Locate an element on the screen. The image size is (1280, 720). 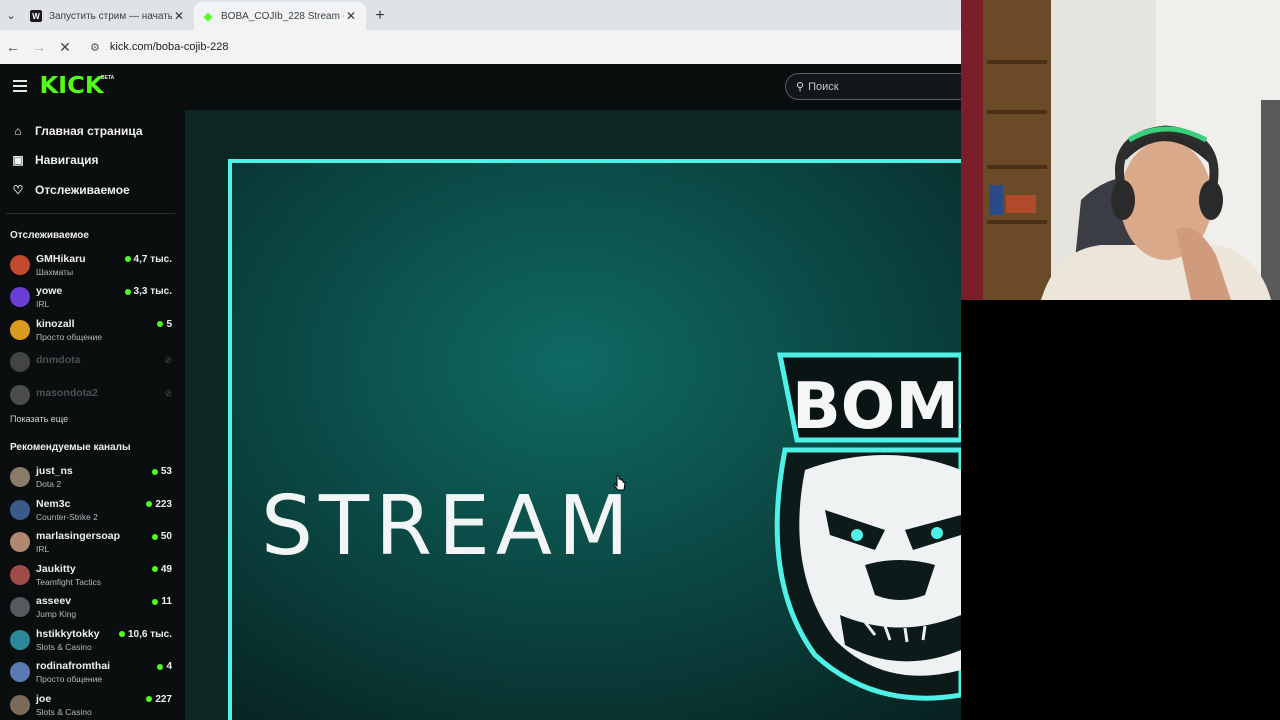
viewers: 227 is located at coordinates (163, 699).